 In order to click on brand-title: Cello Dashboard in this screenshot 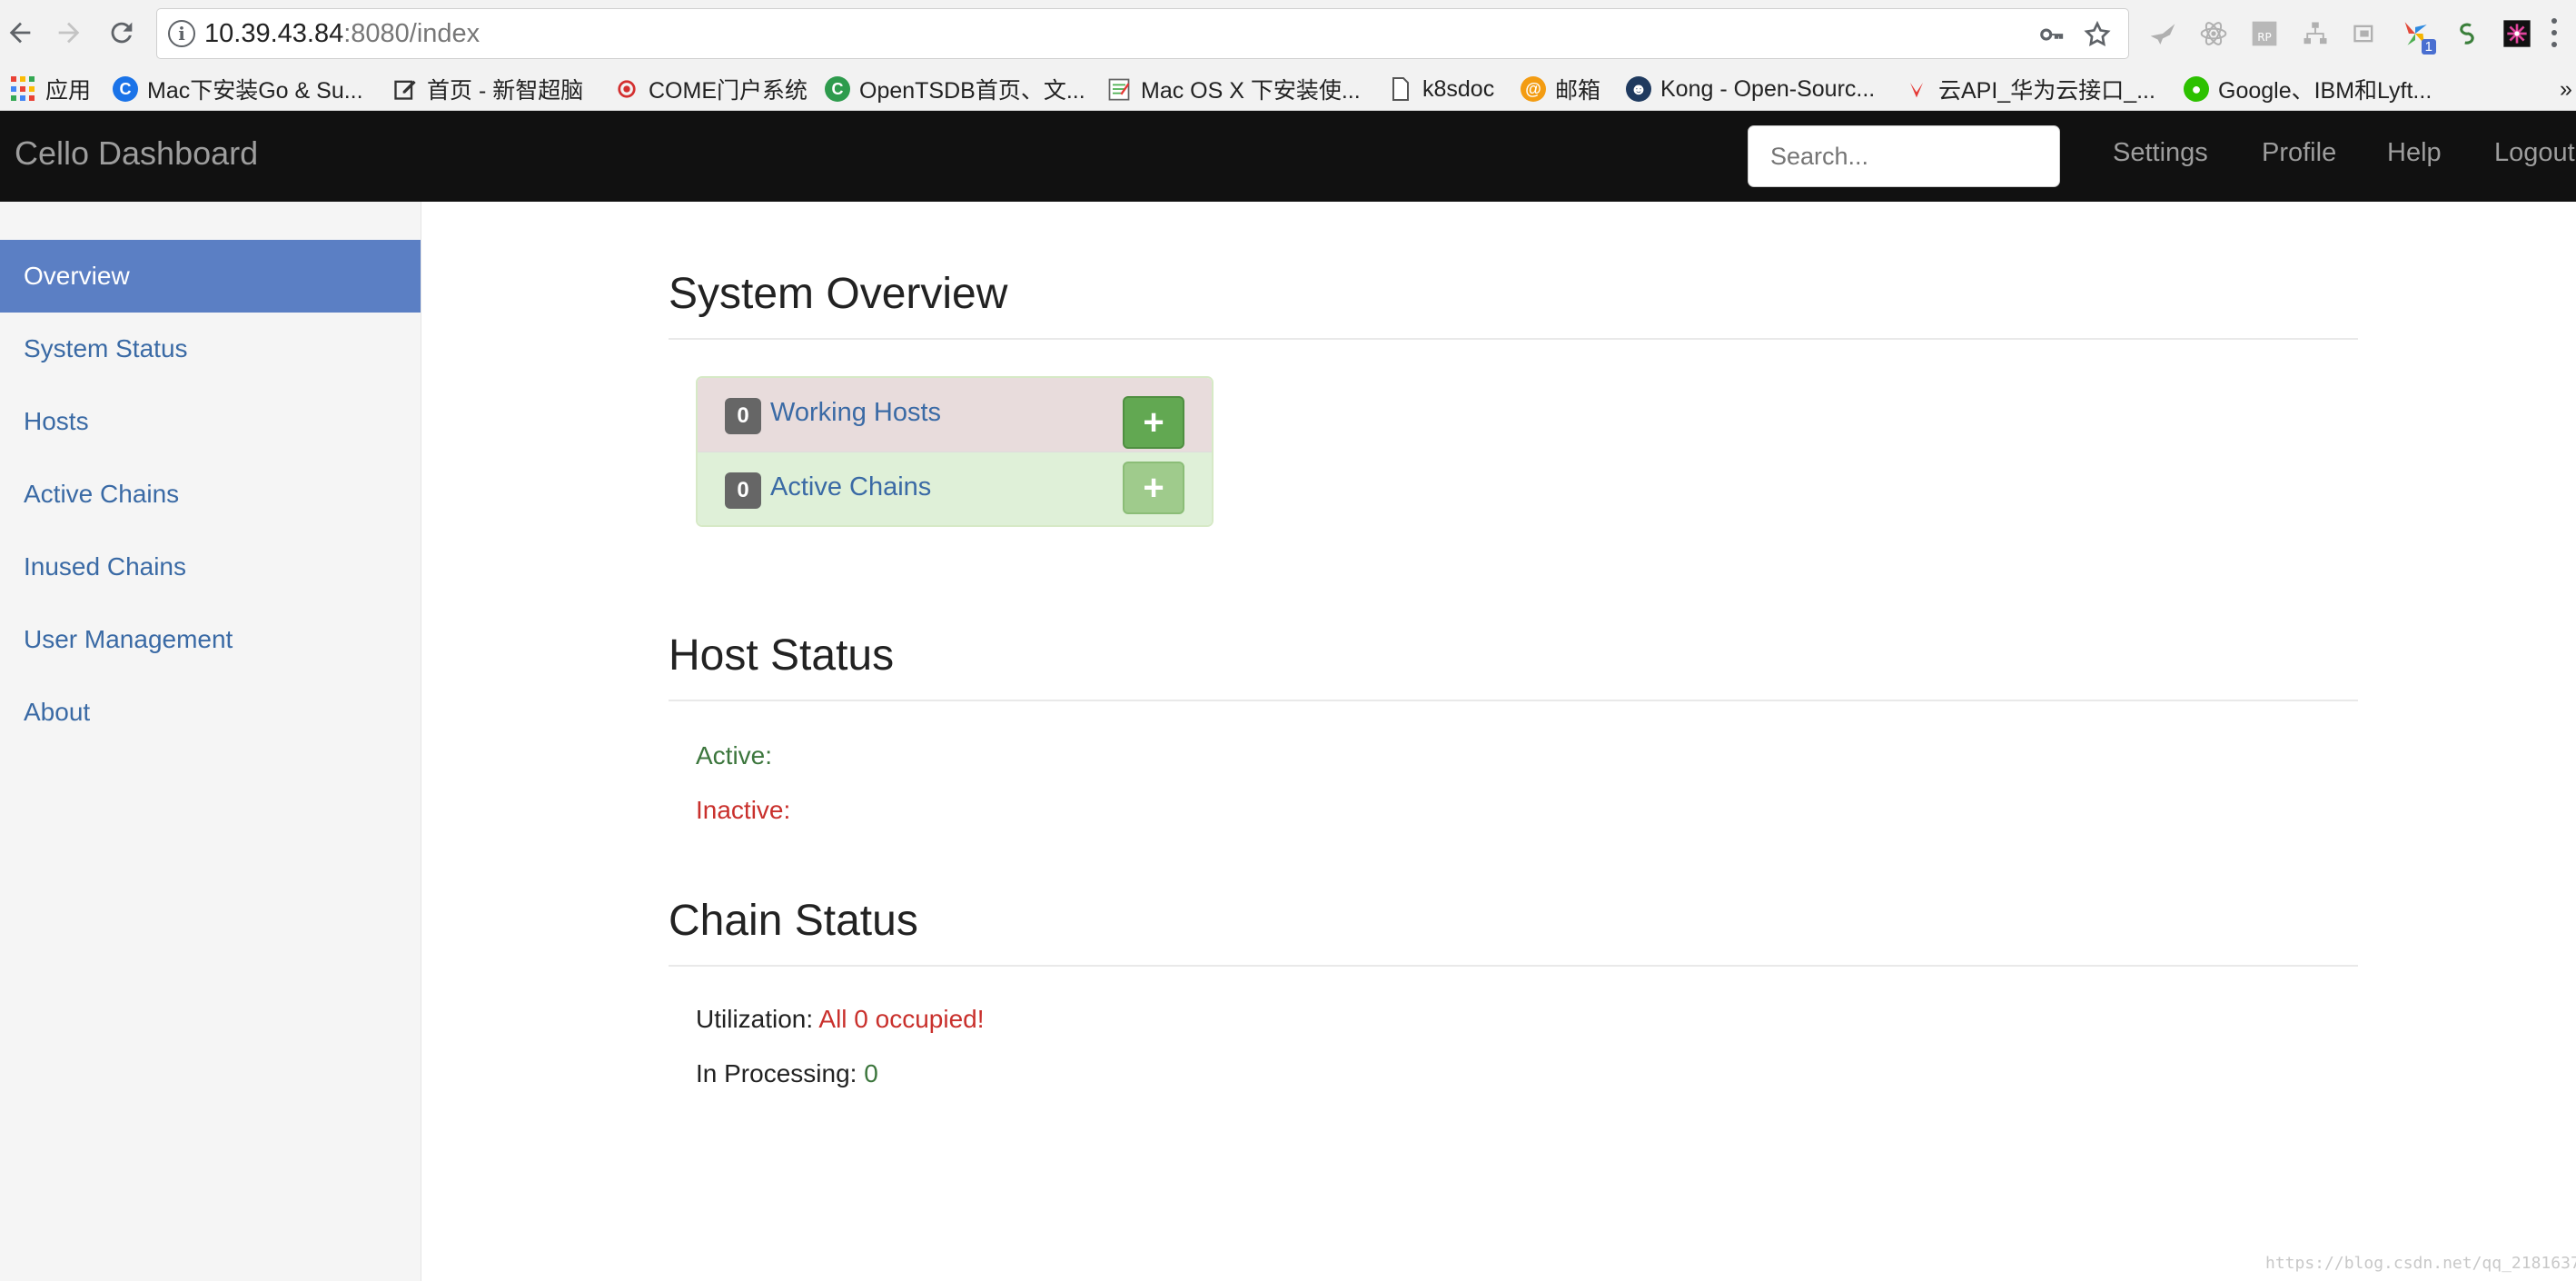, I will do `click(136, 153)`.